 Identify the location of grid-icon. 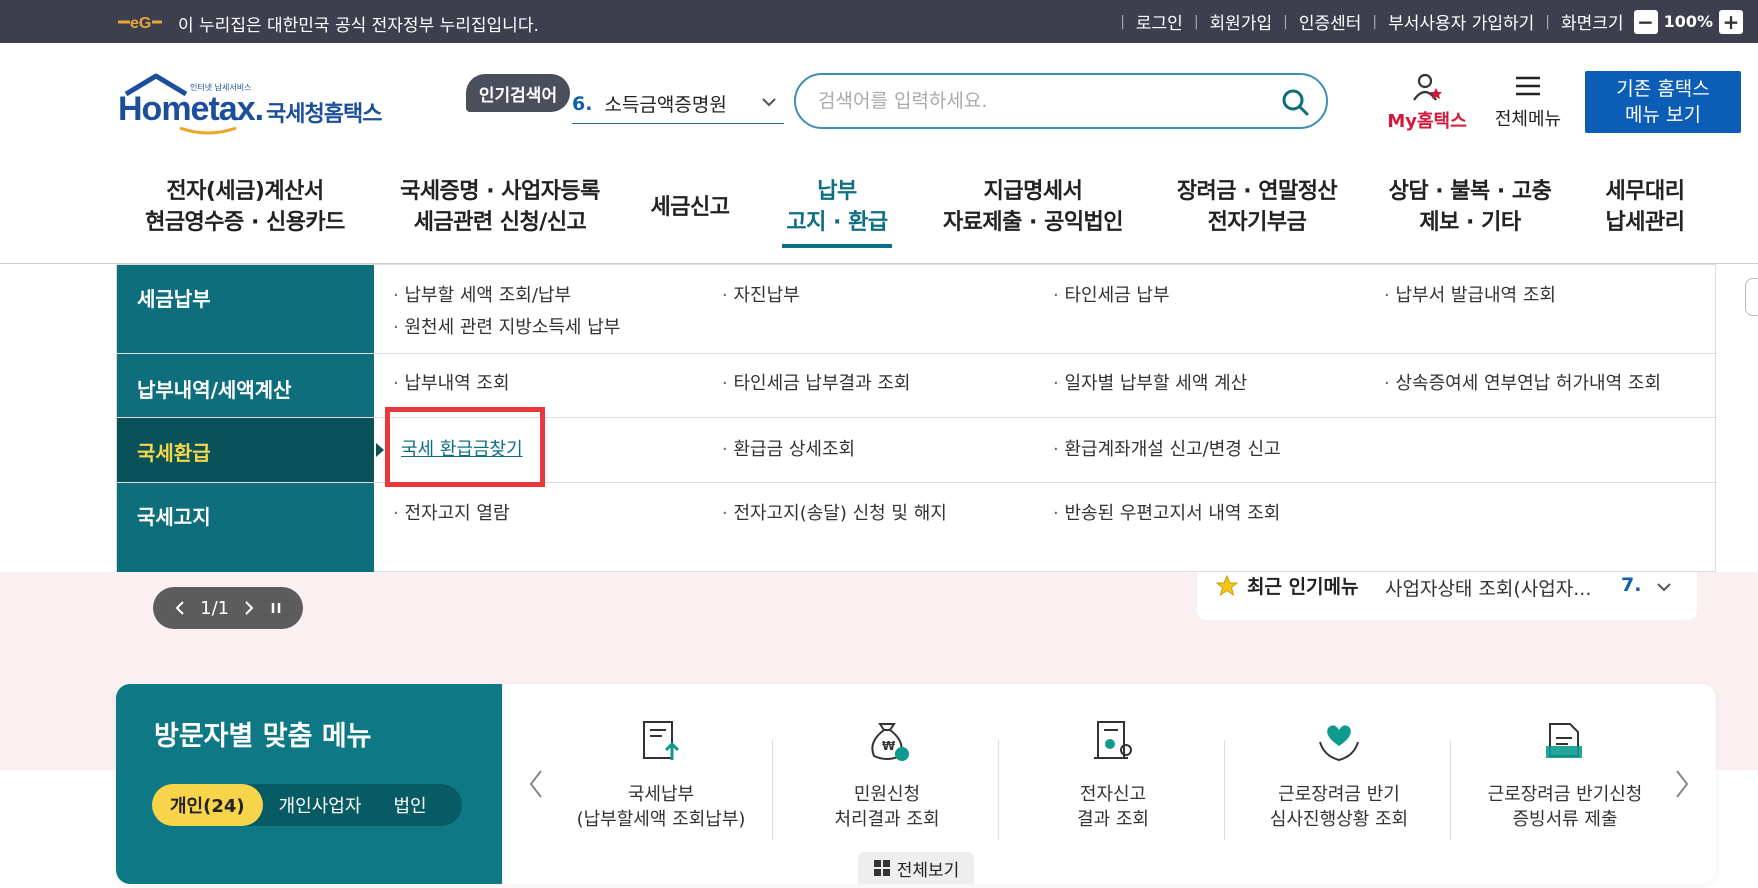
(881, 868).